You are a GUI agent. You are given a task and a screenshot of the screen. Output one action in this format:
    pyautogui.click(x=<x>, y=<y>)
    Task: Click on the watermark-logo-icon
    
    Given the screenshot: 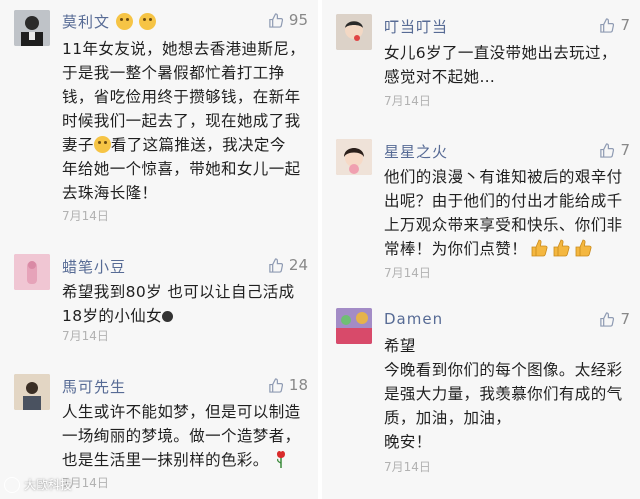 What is the action you would take?
    pyautogui.click(x=12, y=484)
    